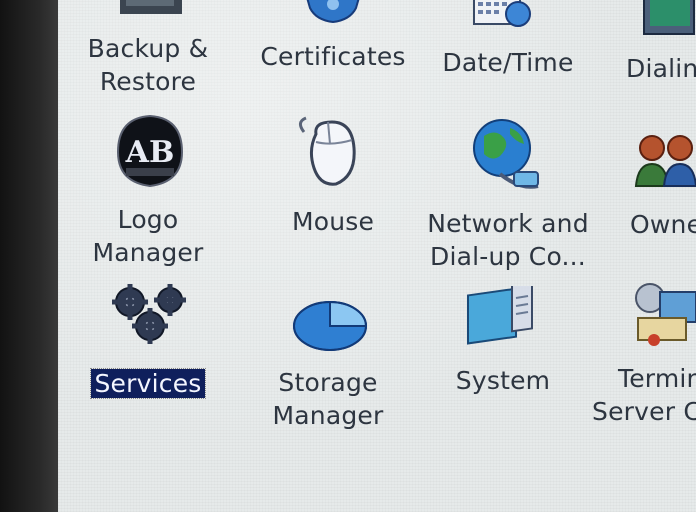 The width and height of the screenshot is (696, 512). I want to click on system-icon, so click(501, 313).